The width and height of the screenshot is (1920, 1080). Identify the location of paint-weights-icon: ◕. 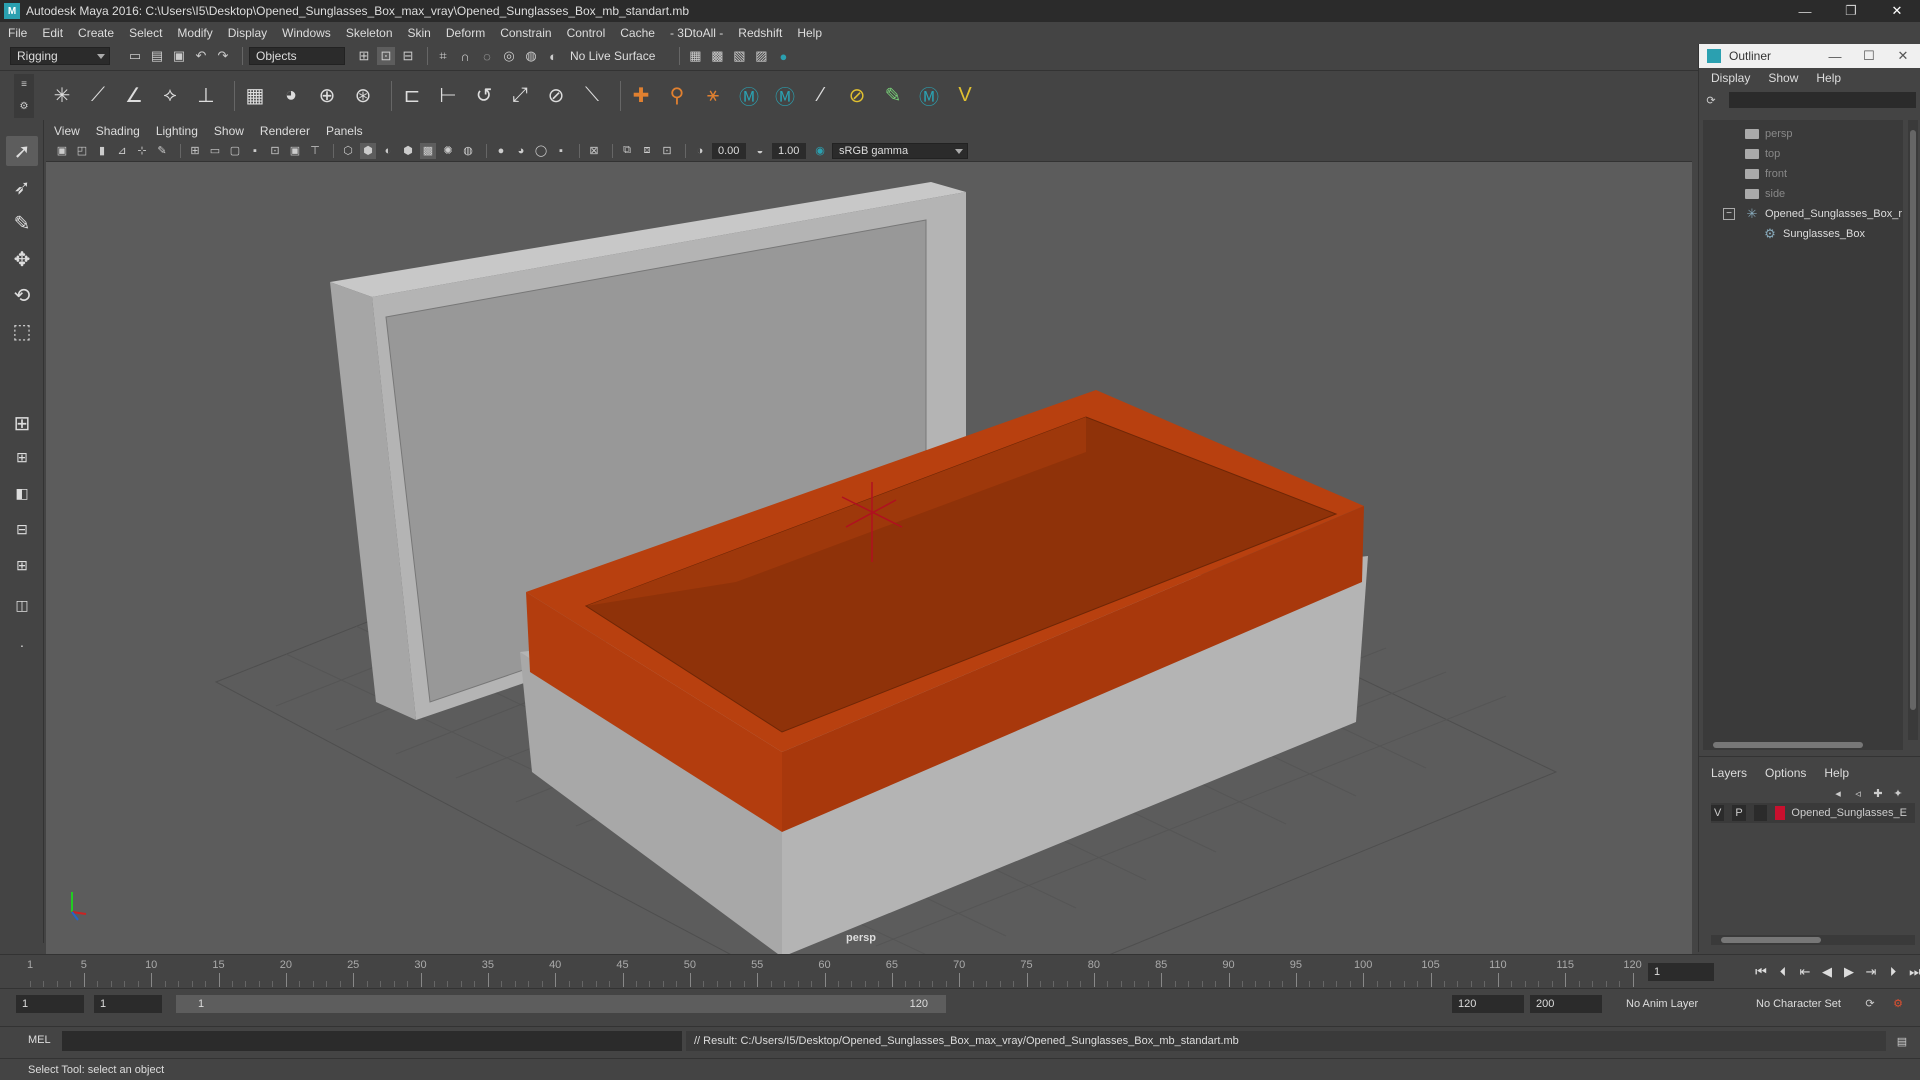
(291, 96).